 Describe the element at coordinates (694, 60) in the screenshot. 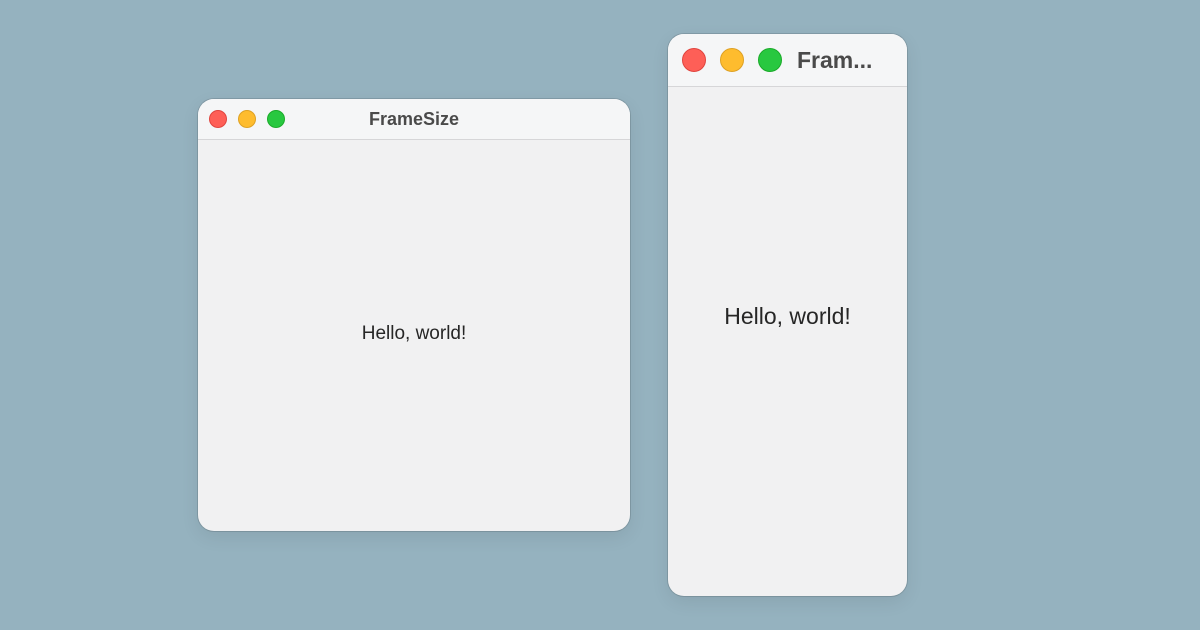

I see `close-button-icon` at that location.